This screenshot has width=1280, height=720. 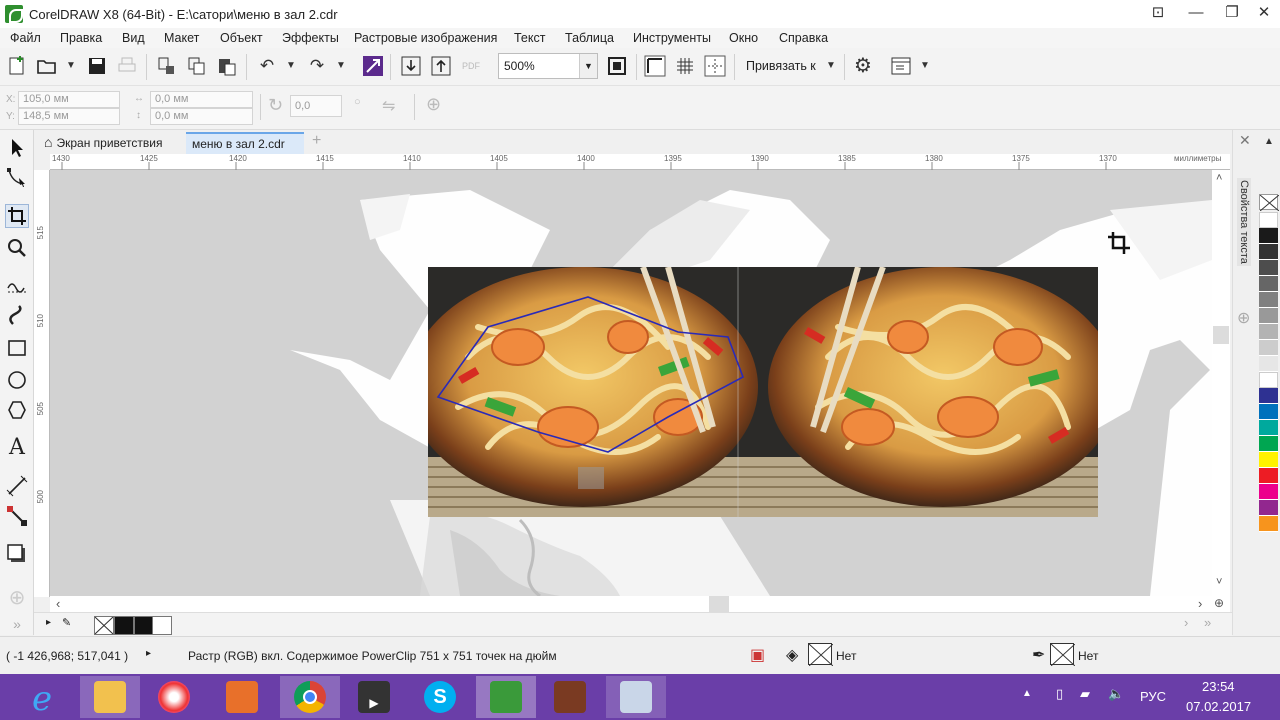 I want to click on corel-connect-icon, so click(x=373, y=66).